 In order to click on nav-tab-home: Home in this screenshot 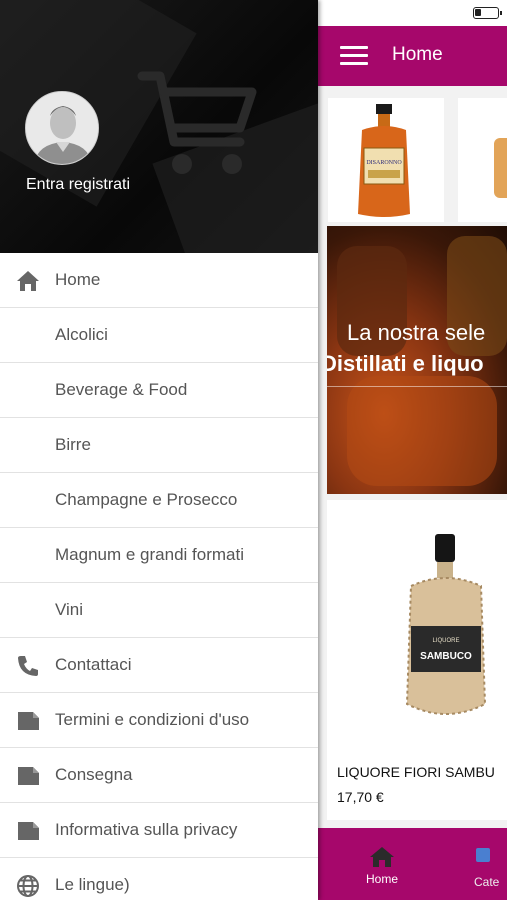, I will do `click(382, 866)`.